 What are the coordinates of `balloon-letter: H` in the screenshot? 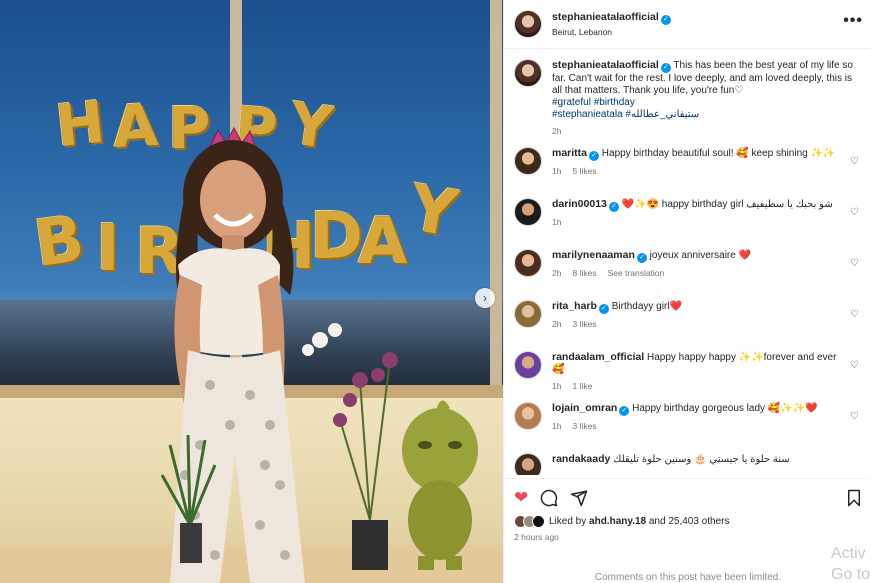 It's located at (81, 124).